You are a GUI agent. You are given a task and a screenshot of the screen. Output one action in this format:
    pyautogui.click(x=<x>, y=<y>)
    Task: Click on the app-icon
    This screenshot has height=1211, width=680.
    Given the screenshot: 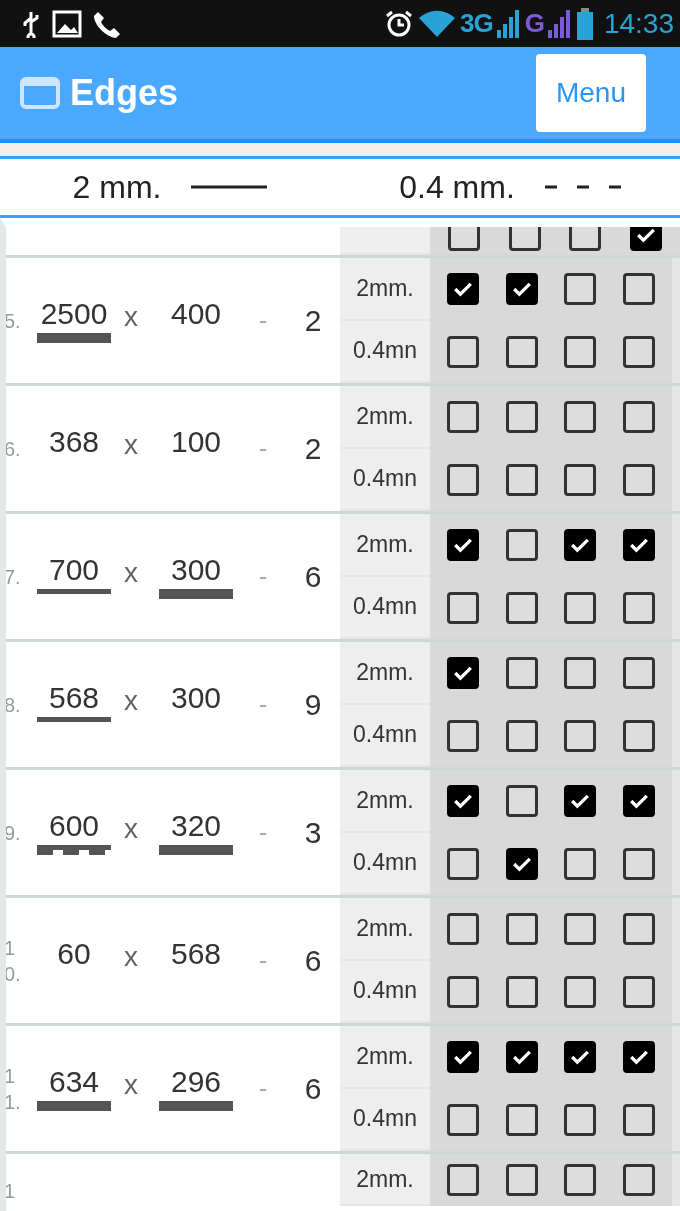 What is the action you would take?
    pyautogui.click(x=40, y=93)
    